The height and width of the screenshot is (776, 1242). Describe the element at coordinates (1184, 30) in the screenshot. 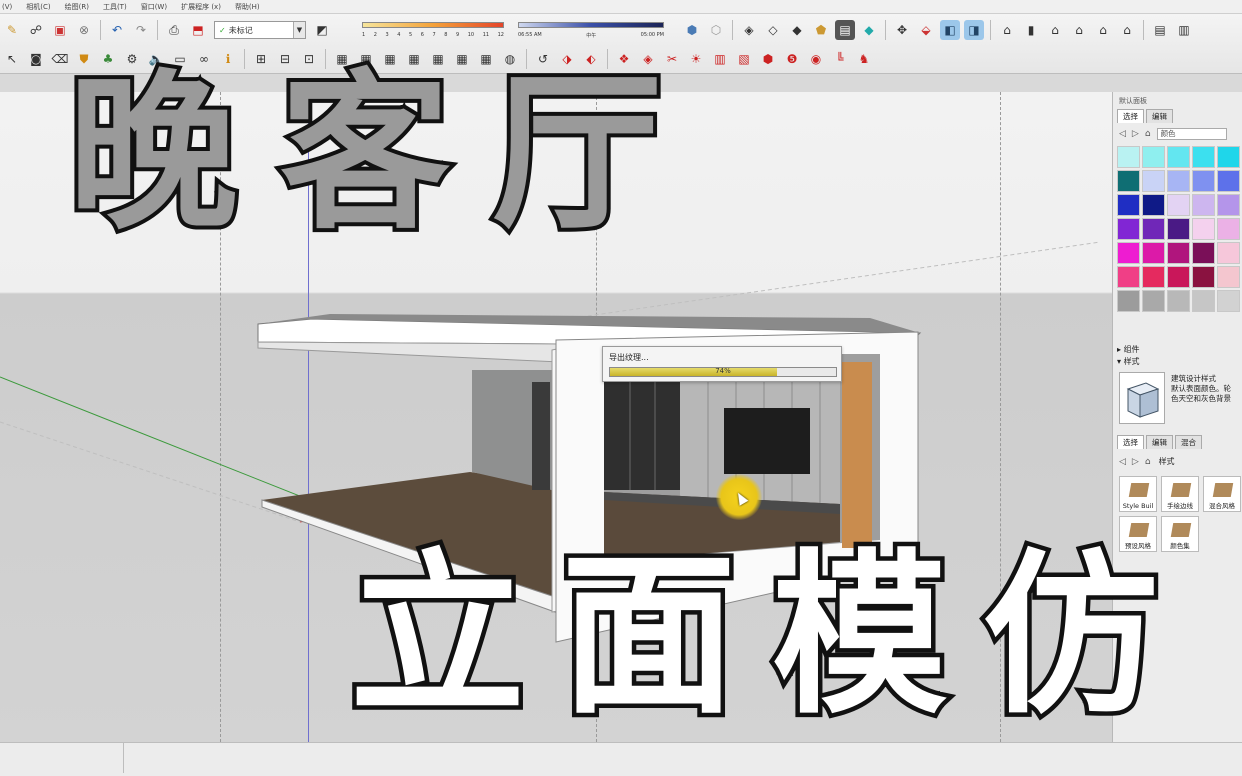

I see `bottom-view-icon: ▥` at that location.